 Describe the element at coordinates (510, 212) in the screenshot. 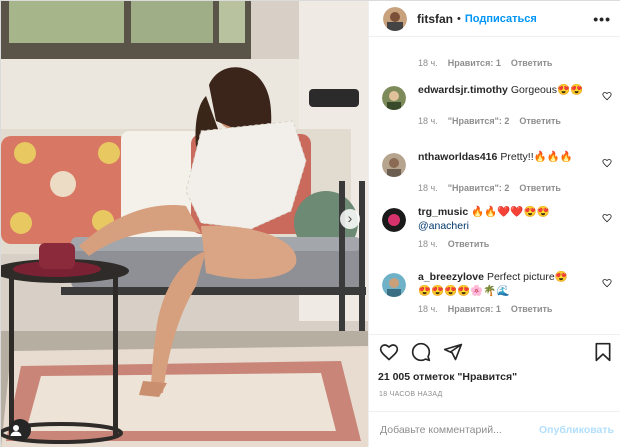

I see `comment-text: 🔥🔥❤️❤️😍😍` at that location.